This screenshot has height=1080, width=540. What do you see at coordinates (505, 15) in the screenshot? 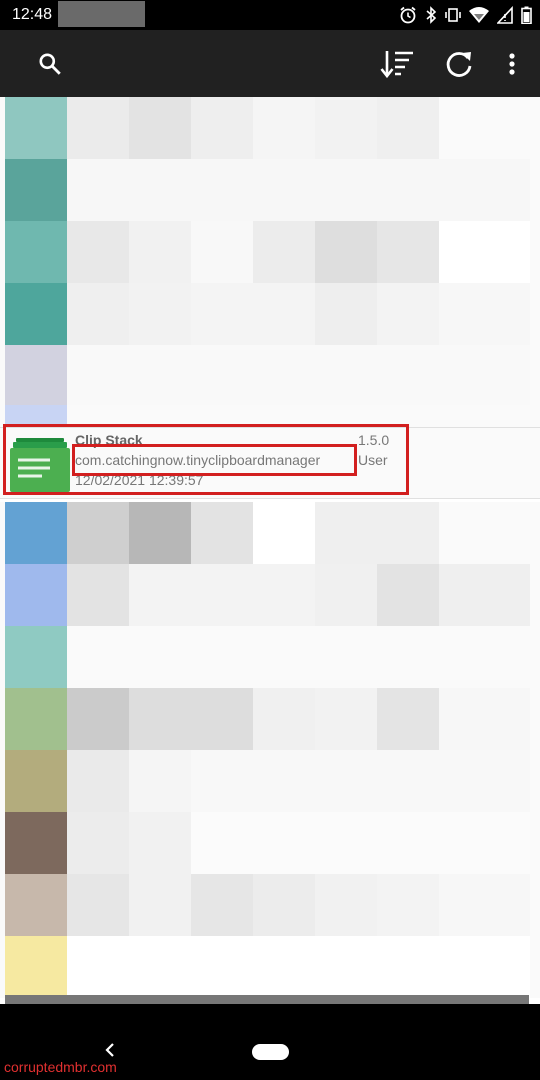
I see `signal-icon` at bounding box center [505, 15].